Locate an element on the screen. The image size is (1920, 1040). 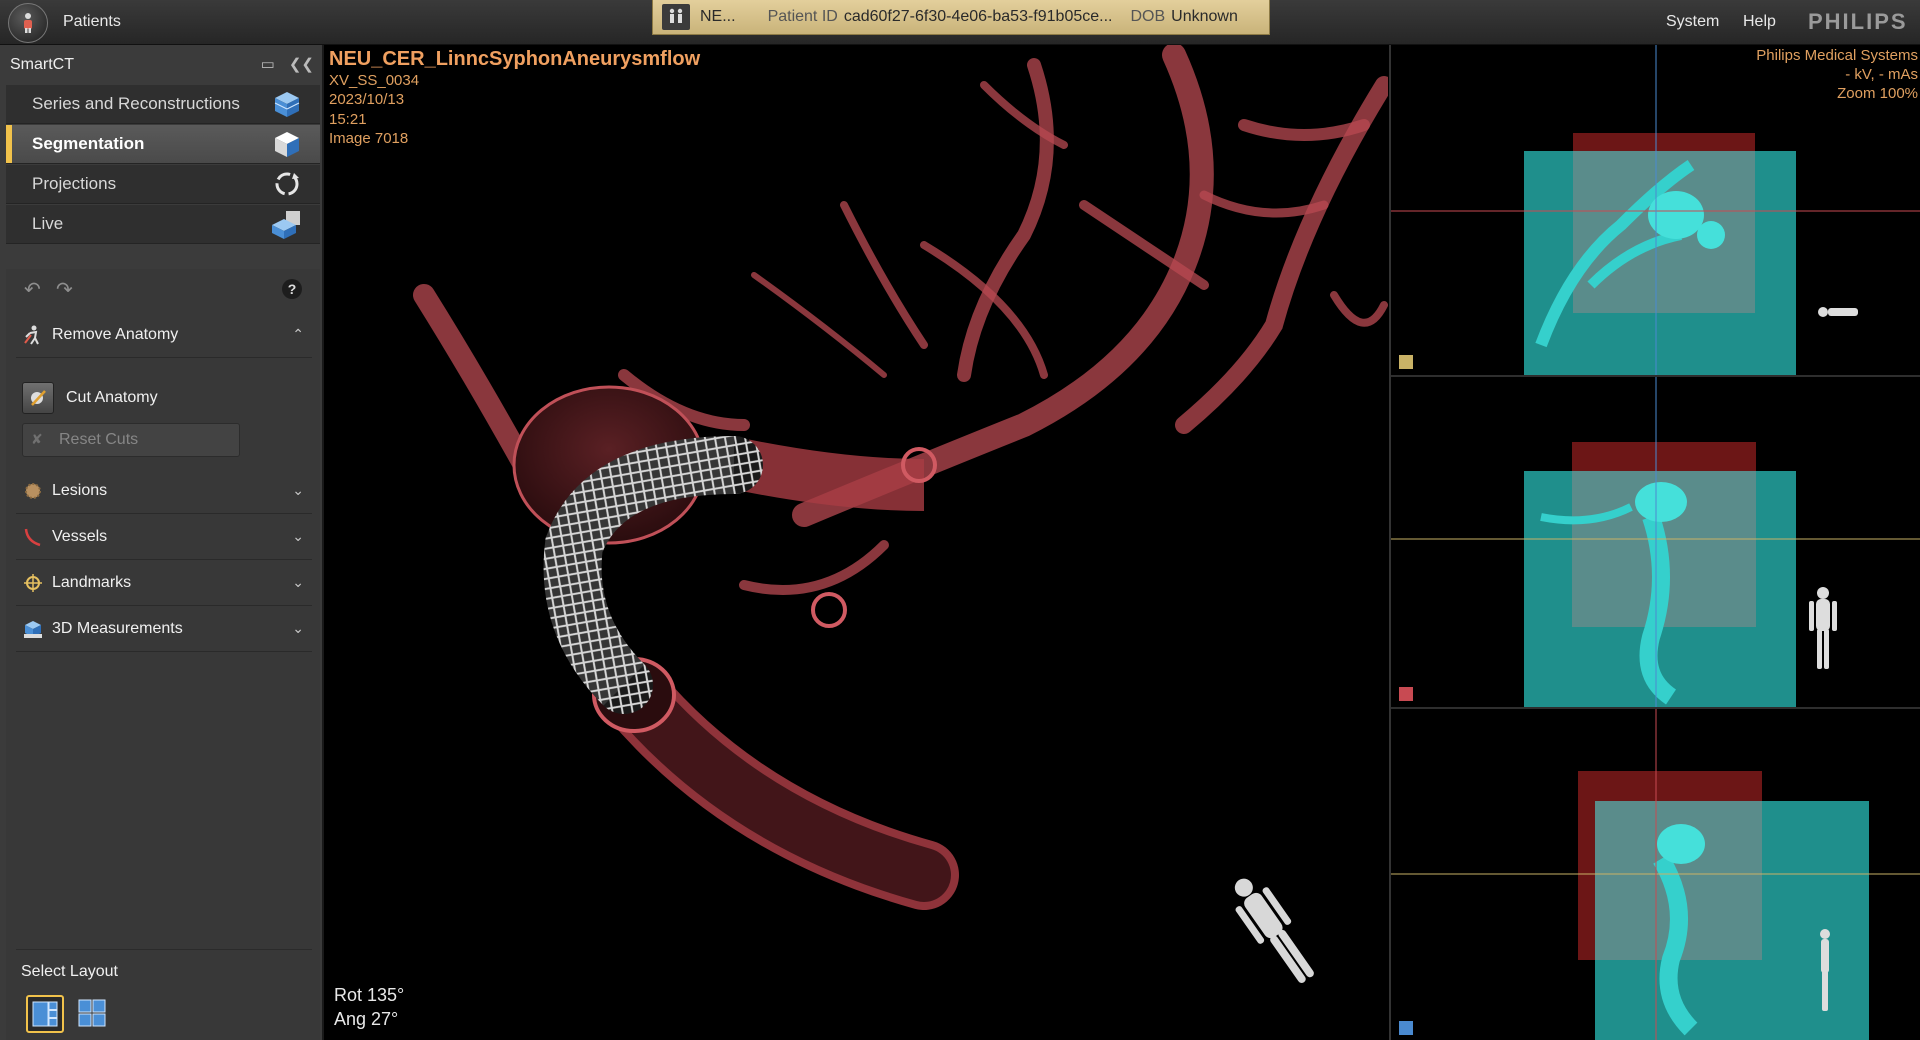
reset-cuts-button: ✘ Reset Cuts is located at coordinates (131, 440).